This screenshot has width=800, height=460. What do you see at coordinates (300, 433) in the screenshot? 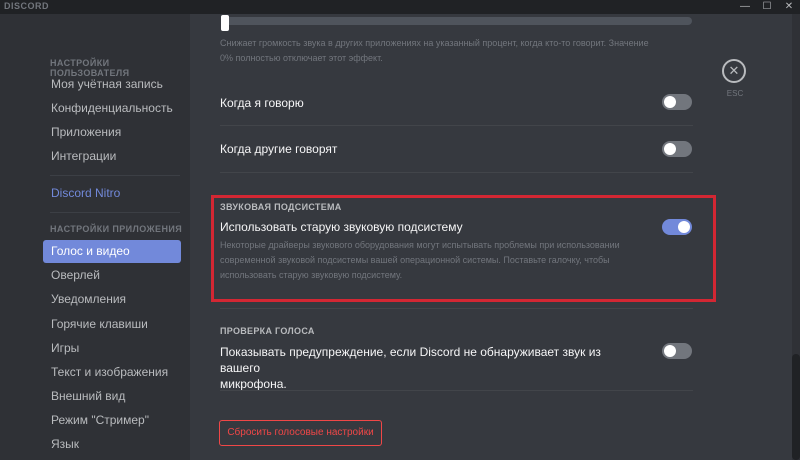
I see `reset-voice-settings-button: Сбросить голосовые настройки` at bounding box center [300, 433].